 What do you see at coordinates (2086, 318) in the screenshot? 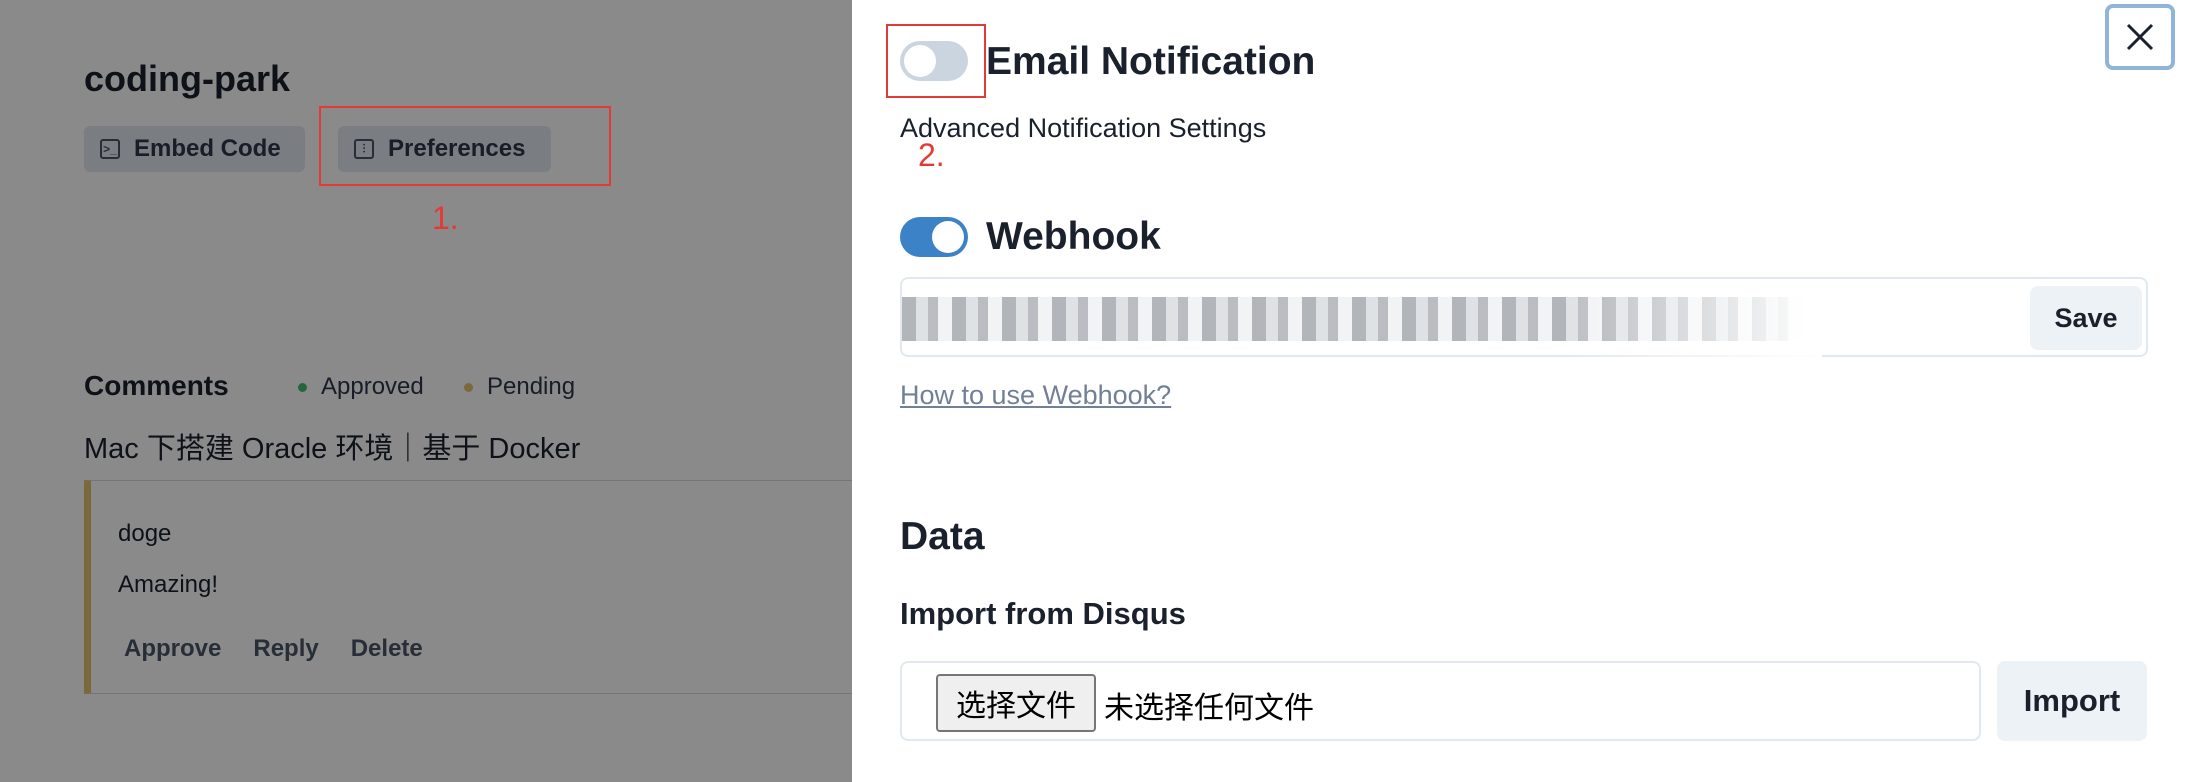
I see `webhook-save-button: Save` at bounding box center [2086, 318].